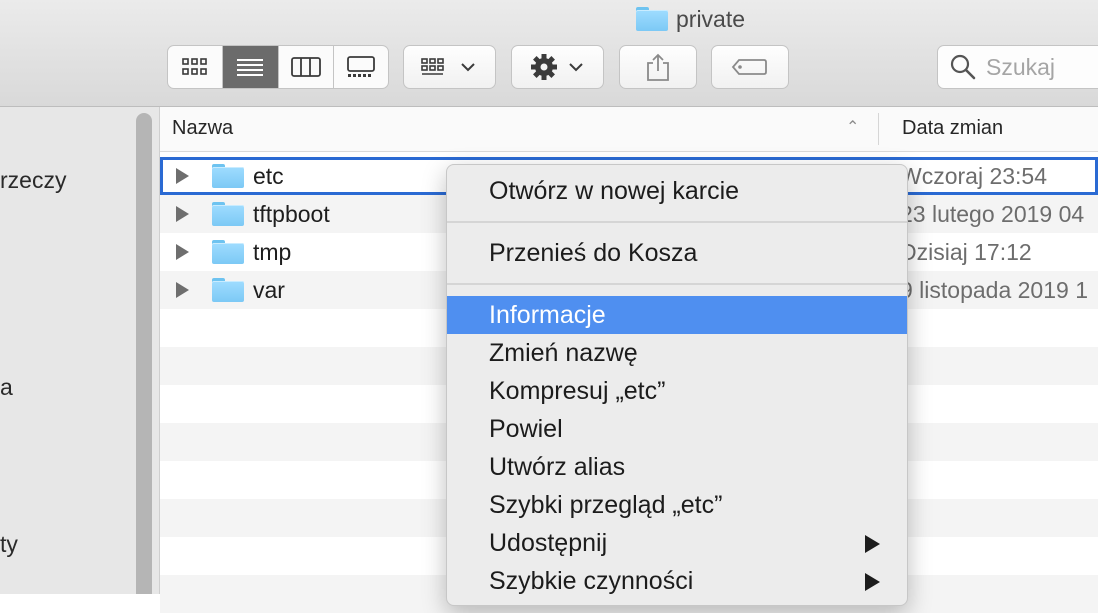 Image resolution: width=1098 pixels, height=613 pixels. I want to click on sort-ascending-icon: ⌃, so click(853, 127).